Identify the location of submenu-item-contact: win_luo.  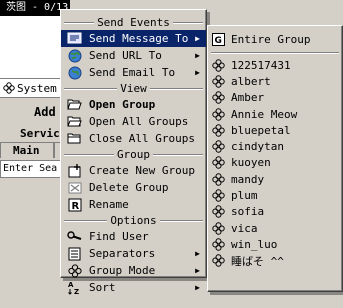
(275, 244).